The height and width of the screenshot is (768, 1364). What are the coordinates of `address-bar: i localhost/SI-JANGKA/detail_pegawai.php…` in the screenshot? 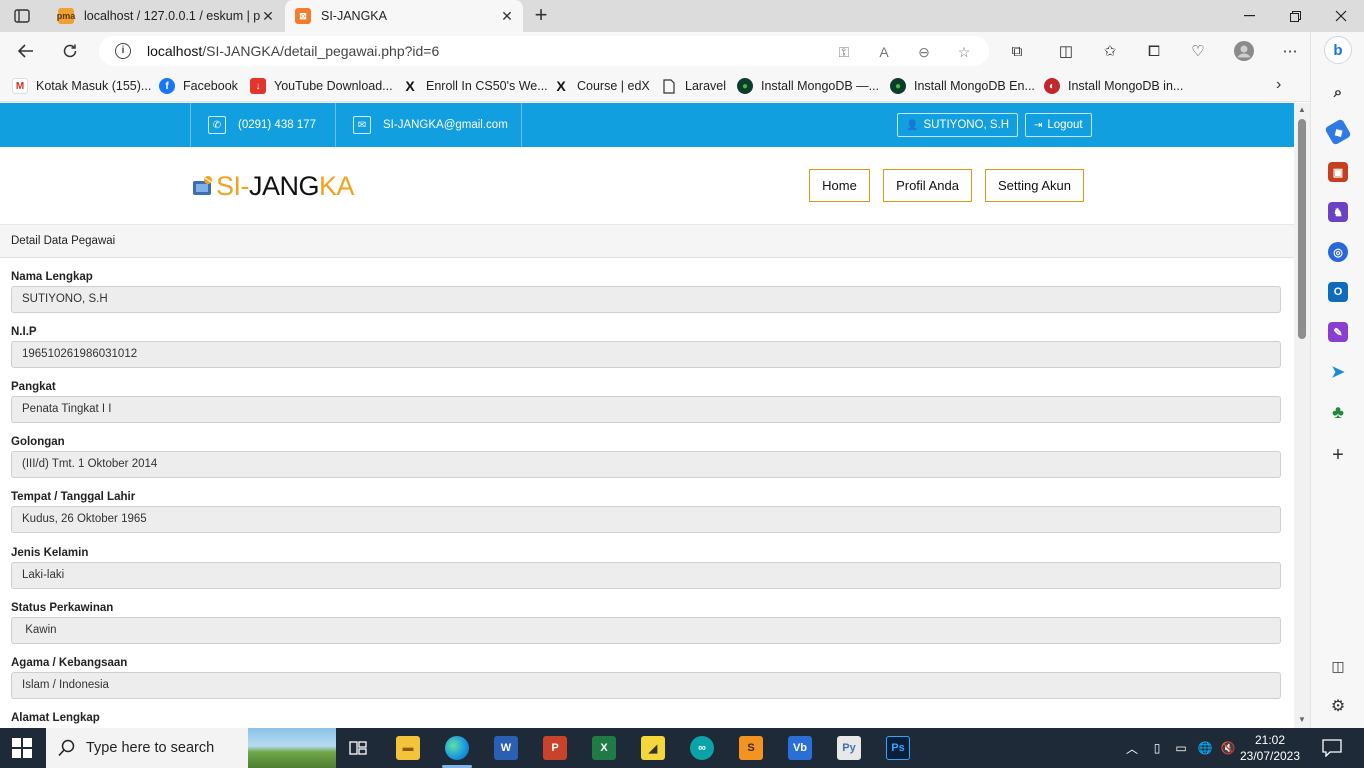 It's located at (544, 51).